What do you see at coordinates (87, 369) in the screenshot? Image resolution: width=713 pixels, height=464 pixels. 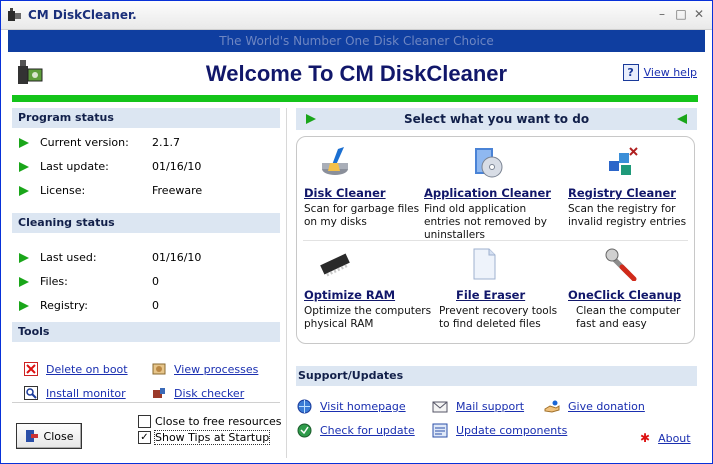 I see `delete-on-boot-label: Delete on boot` at bounding box center [87, 369].